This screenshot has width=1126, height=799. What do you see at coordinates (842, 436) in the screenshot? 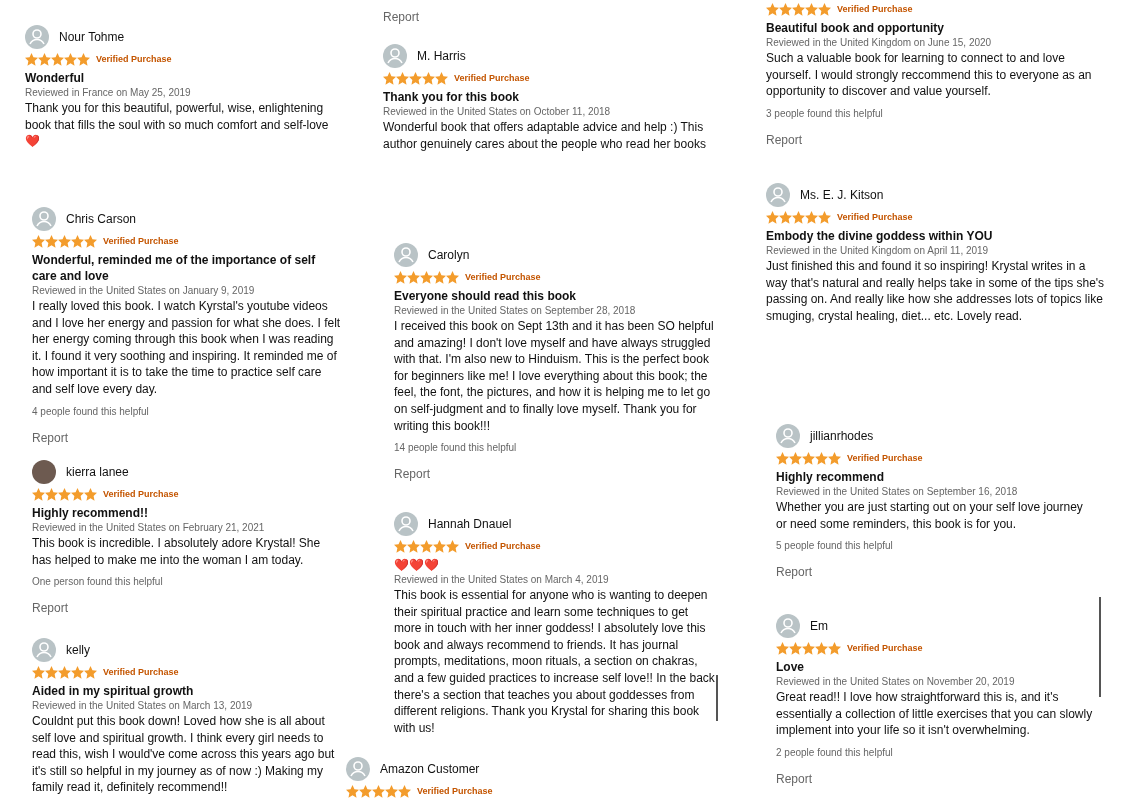
I see `reviewer-name: jillianrhodes` at bounding box center [842, 436].